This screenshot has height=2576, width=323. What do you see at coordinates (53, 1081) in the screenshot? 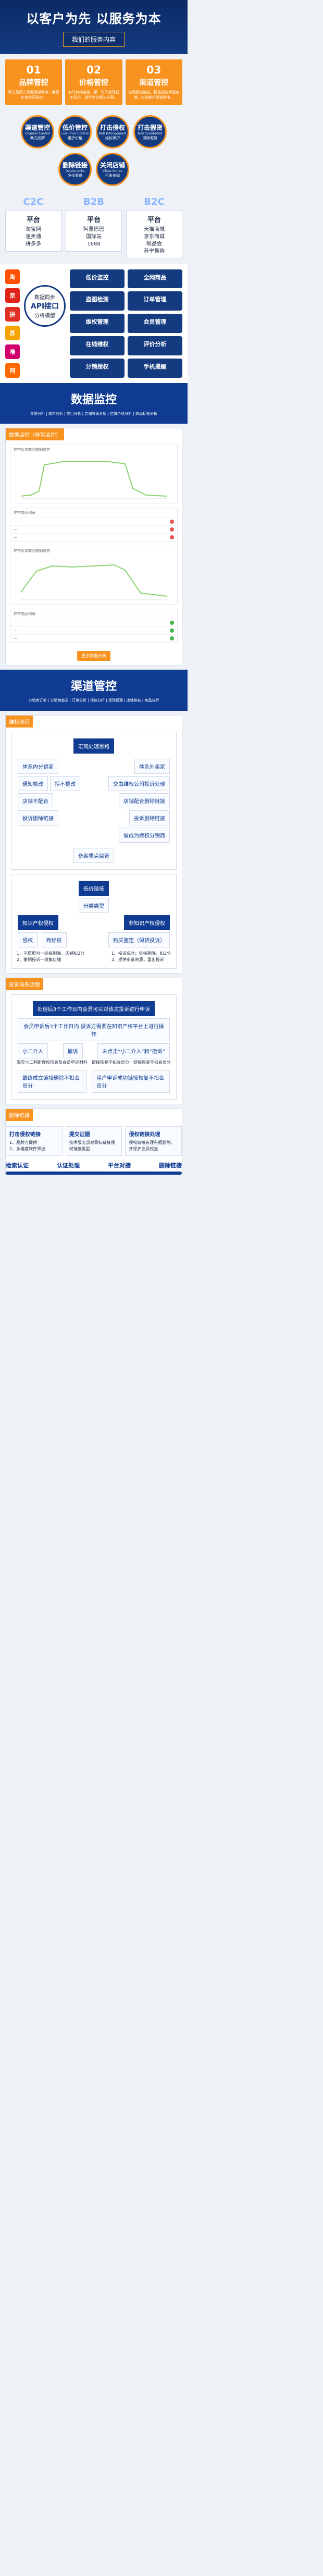
I see `complain-final-left: 最终成立链接删除不扣会员分` at bounding box center [53, 1081].